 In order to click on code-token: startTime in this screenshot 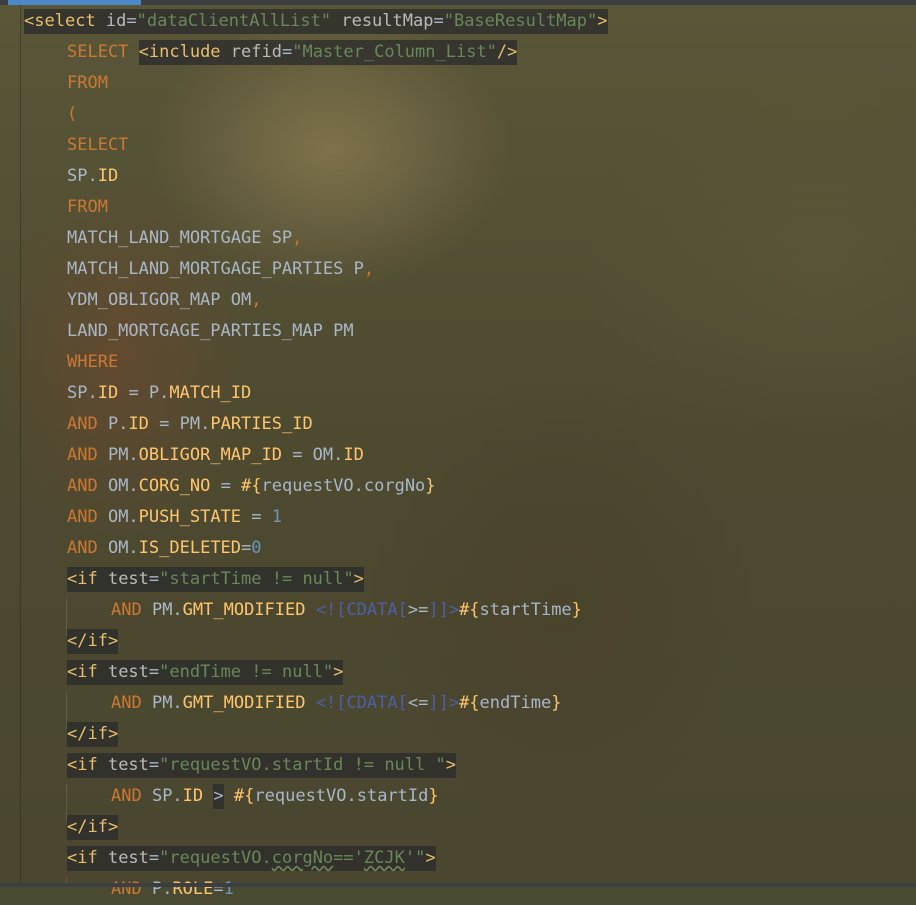, I will do `click(525, 610)`.